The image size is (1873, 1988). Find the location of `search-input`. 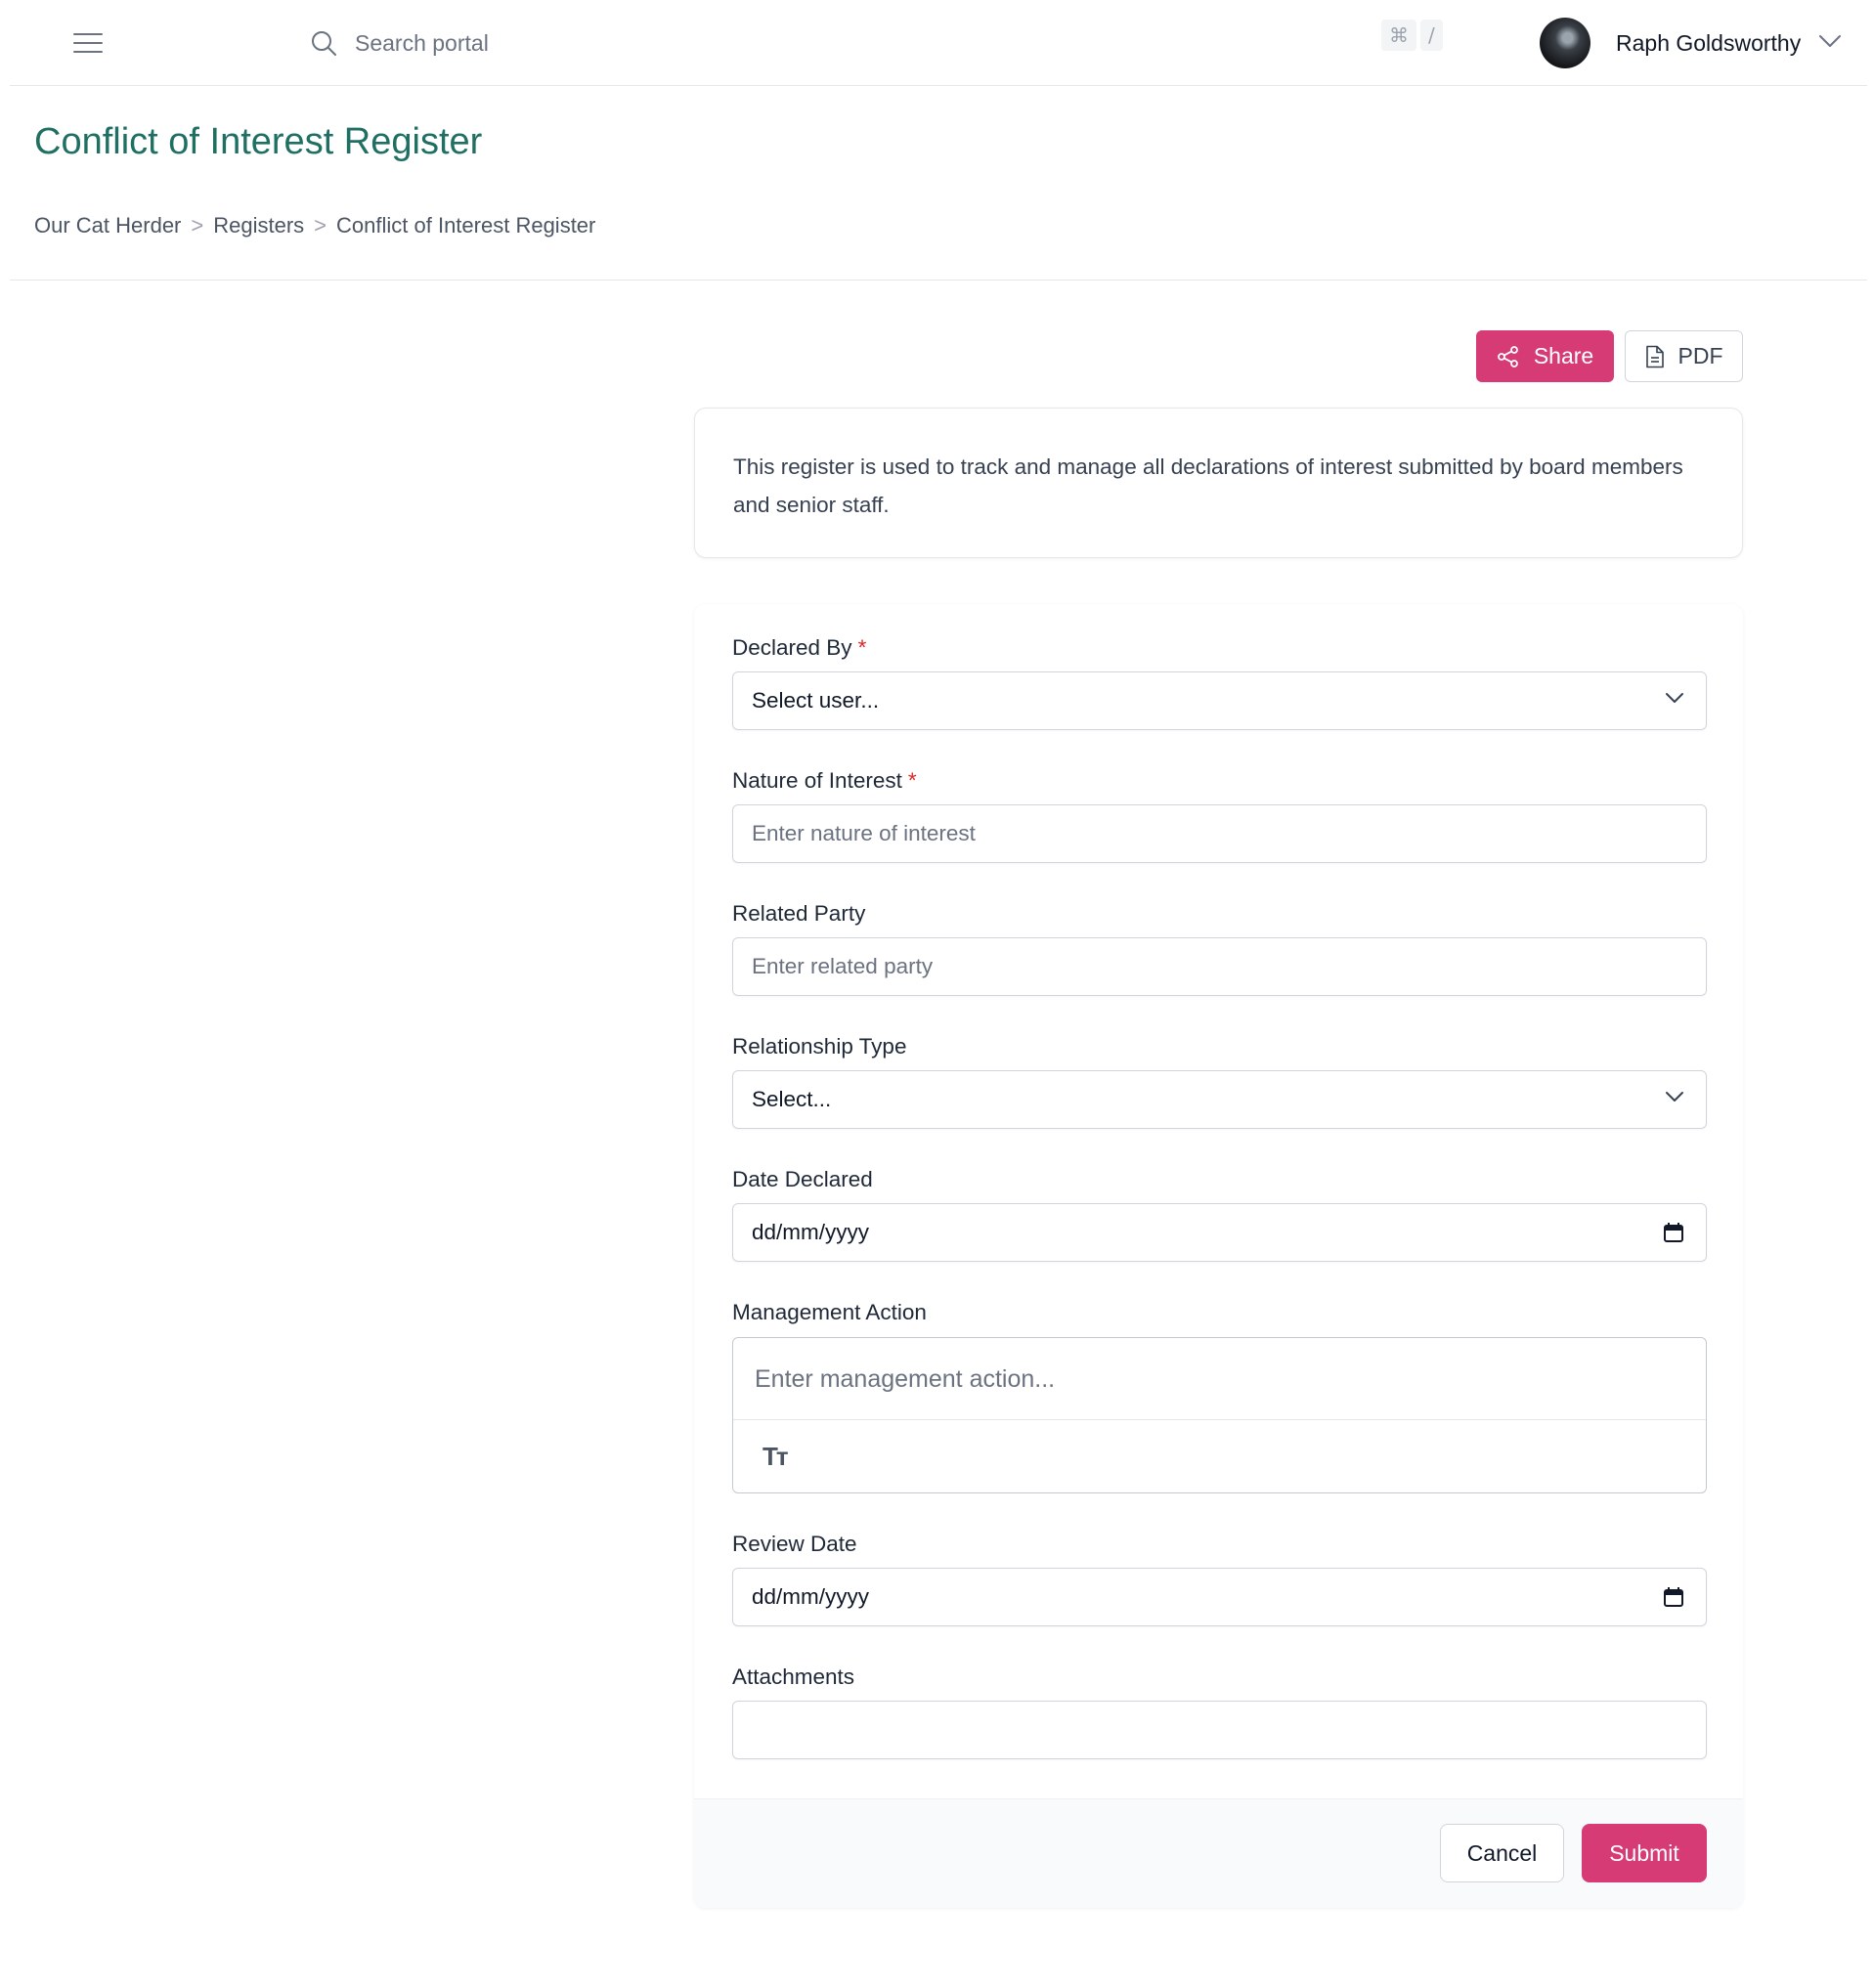

search-input is located at coordinates (607, 43).